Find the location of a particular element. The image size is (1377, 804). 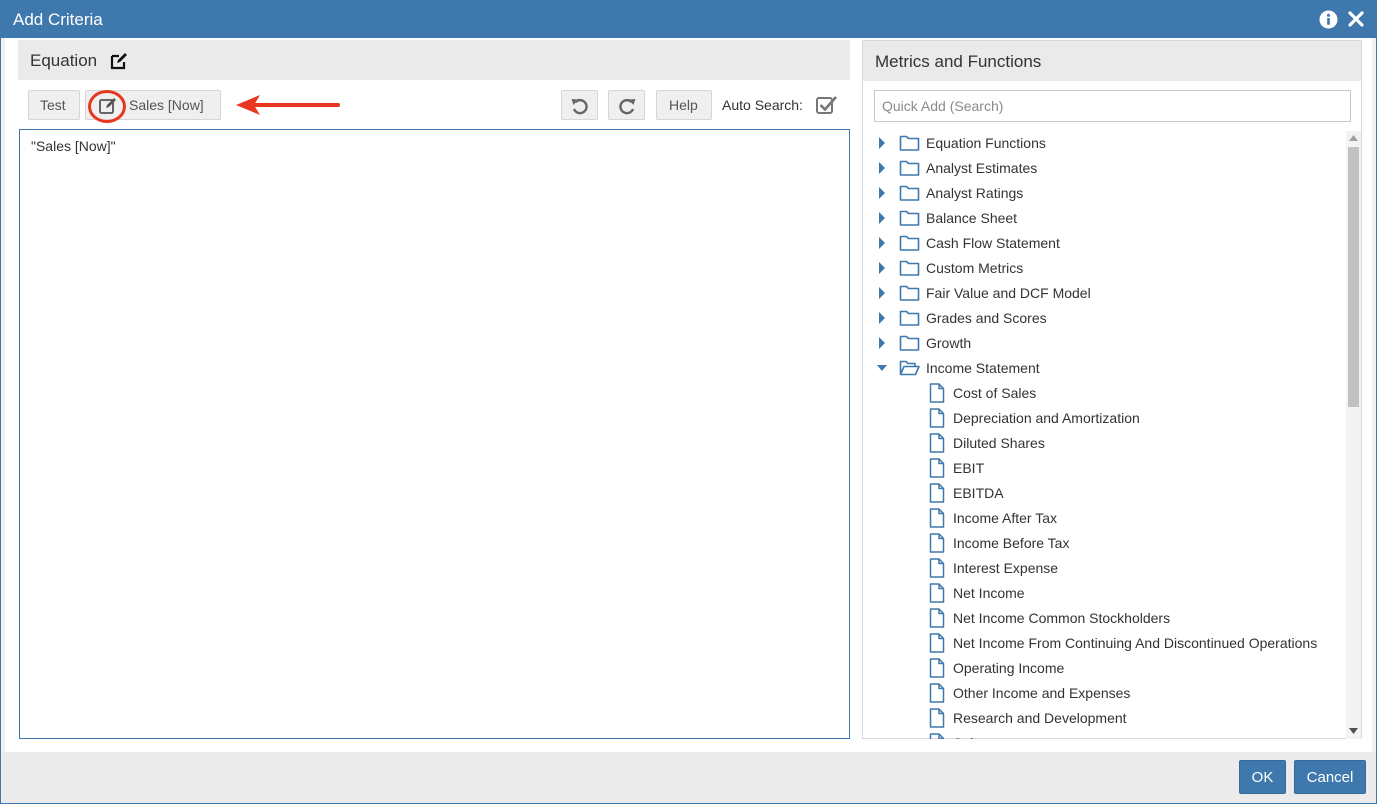

help-button: Help is located at coordinates (684, 105).